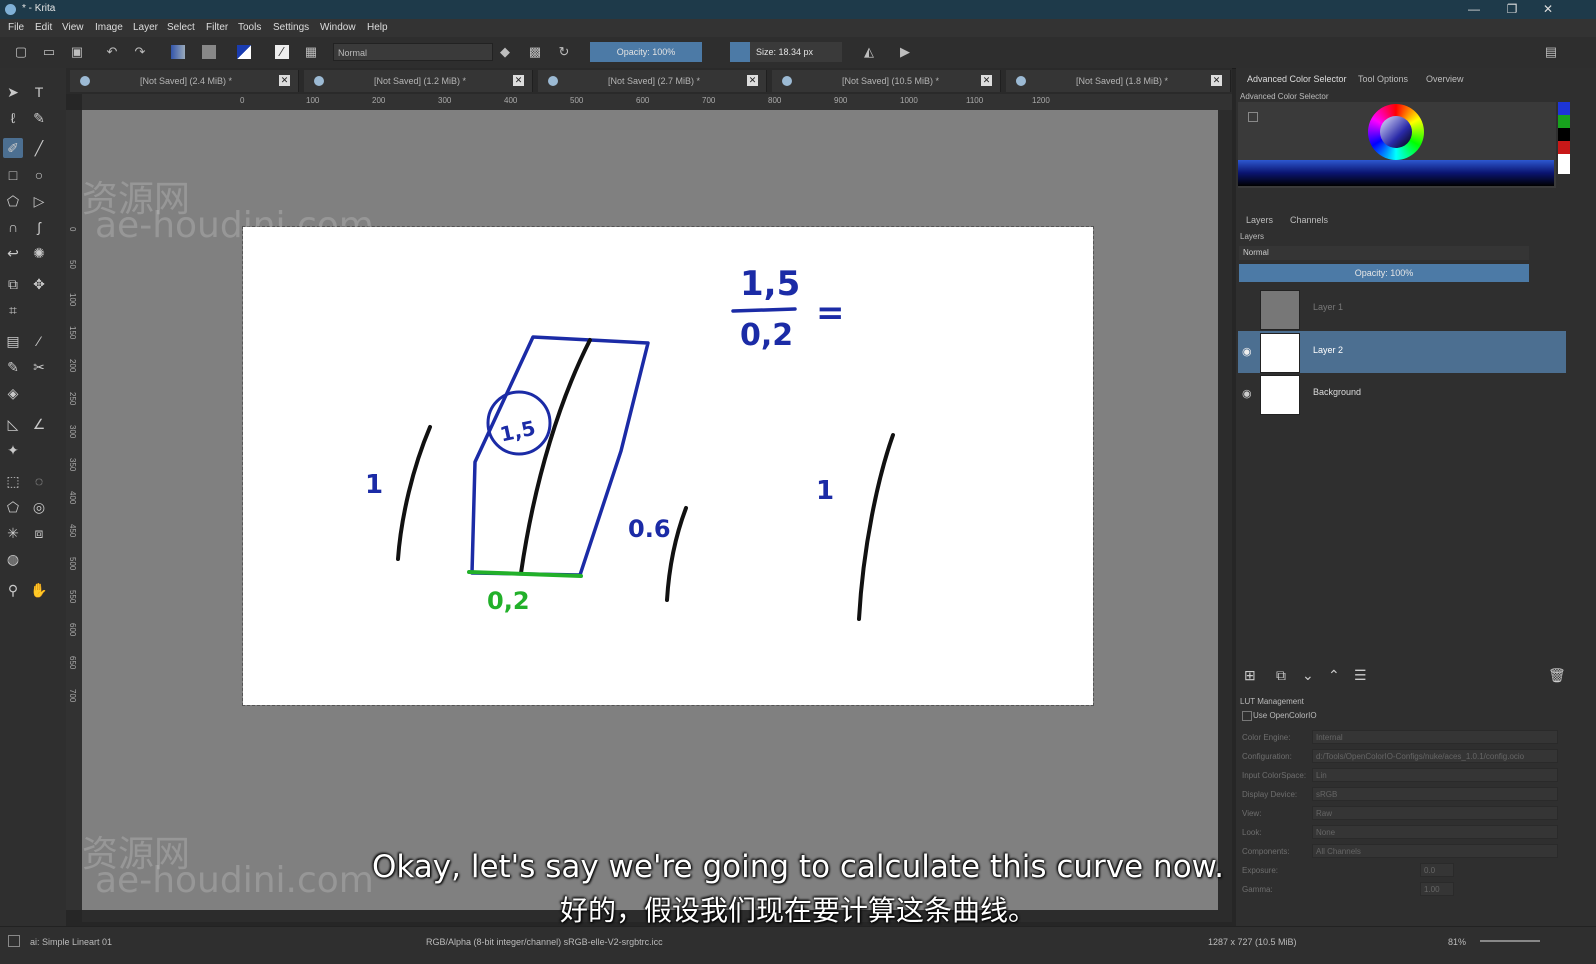 Image resolution: width=1596 pixels, height=964 pixels. Describe the element at coordinates (39, 533) in the screenshot. I see `similar-select-tool-icon: ⧈` at that location.